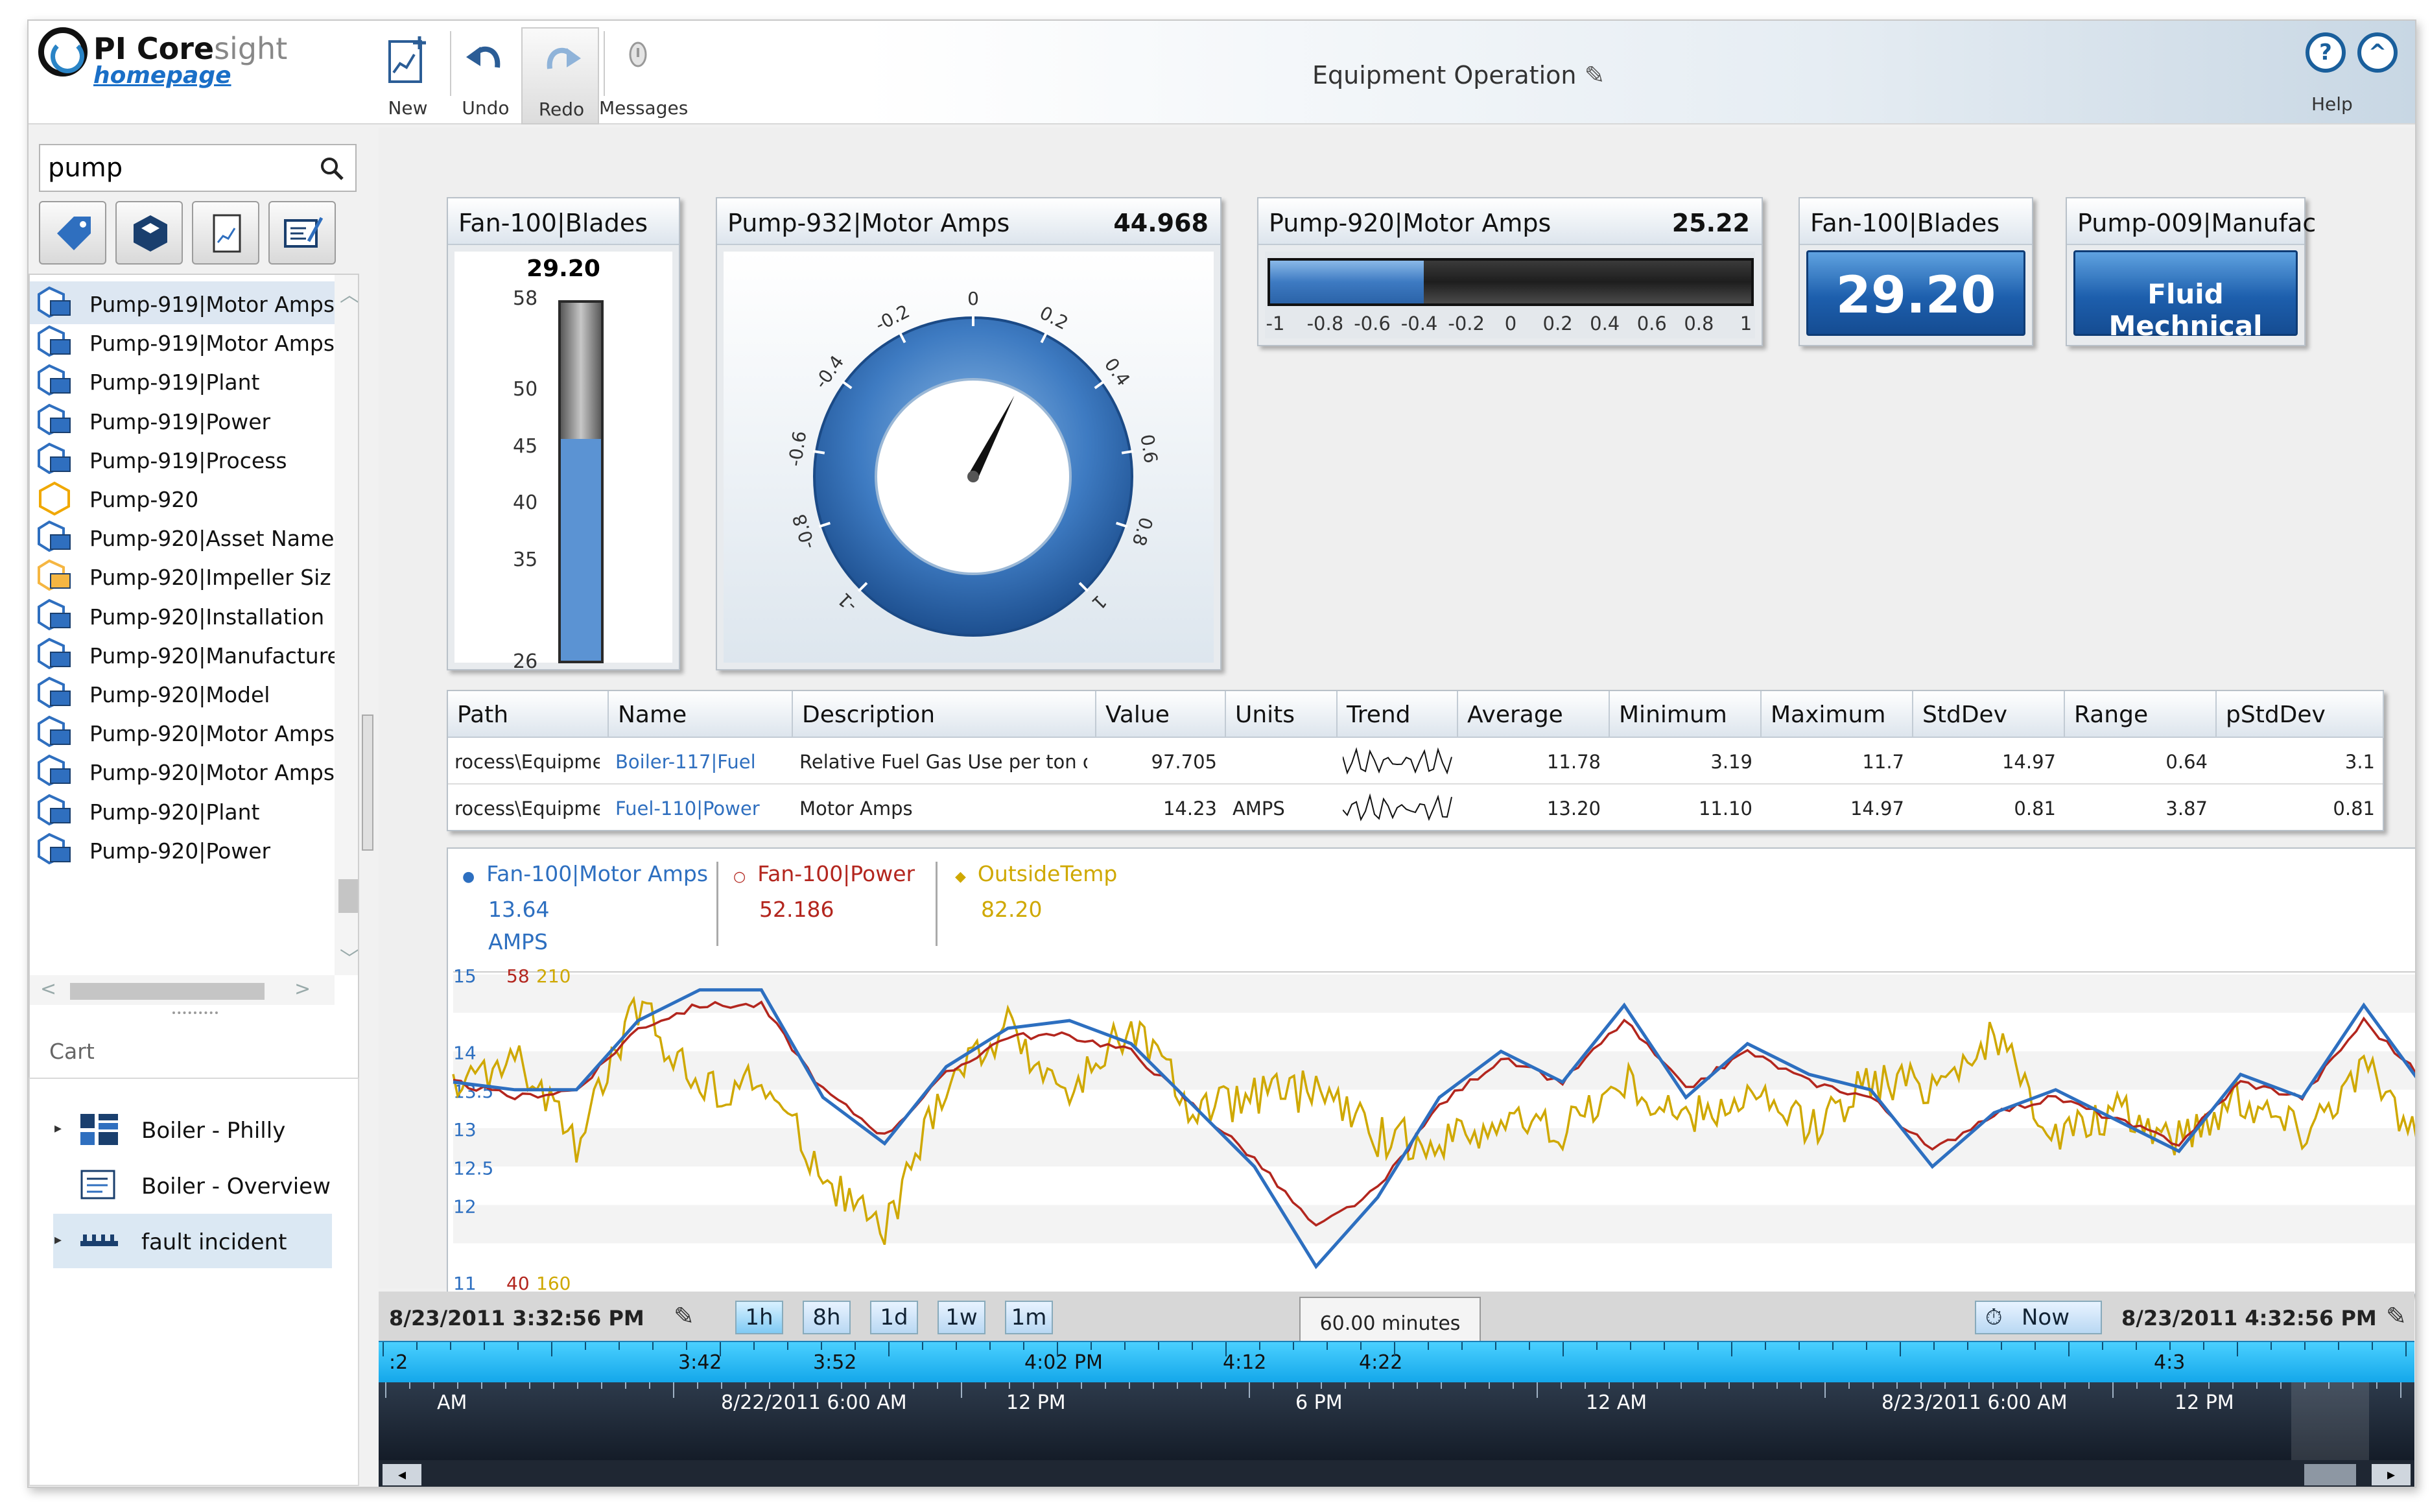 This screenshot has height=1512, width=2430. Describe the element at coordinates (212, 773) in the screenshot. I see `search-result-label: Pump-920|Motor Amps` at that location.